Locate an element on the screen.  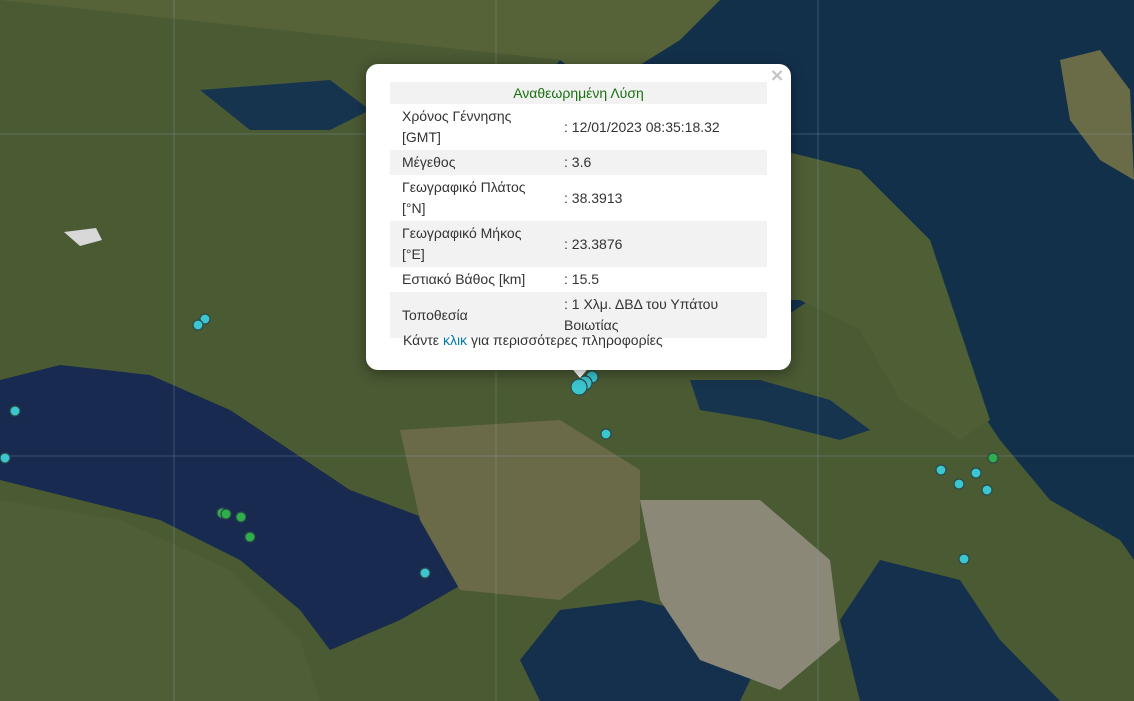
more-info-prefix: Κάντε is located at coordinates (421, 340).